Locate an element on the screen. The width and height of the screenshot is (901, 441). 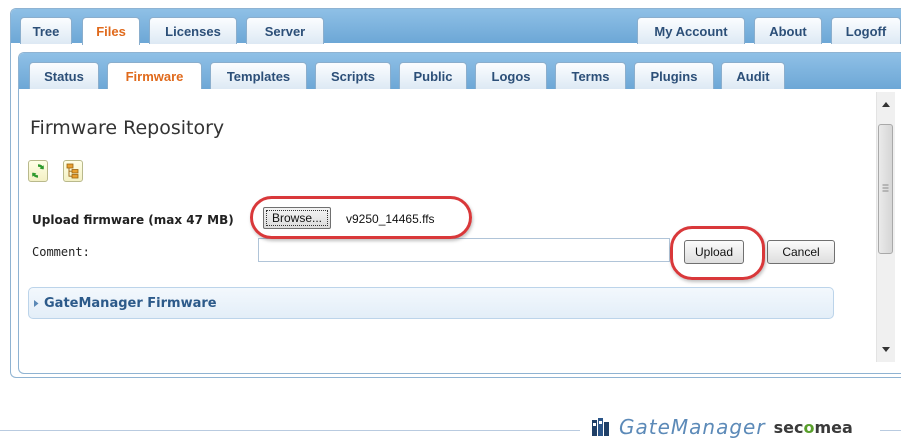
comment-input is located at coordinates (464, 250).